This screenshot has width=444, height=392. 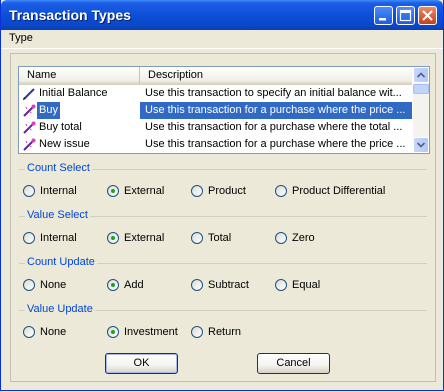 I want to click on radio-label: Subtract, so click(x=228, y=285).